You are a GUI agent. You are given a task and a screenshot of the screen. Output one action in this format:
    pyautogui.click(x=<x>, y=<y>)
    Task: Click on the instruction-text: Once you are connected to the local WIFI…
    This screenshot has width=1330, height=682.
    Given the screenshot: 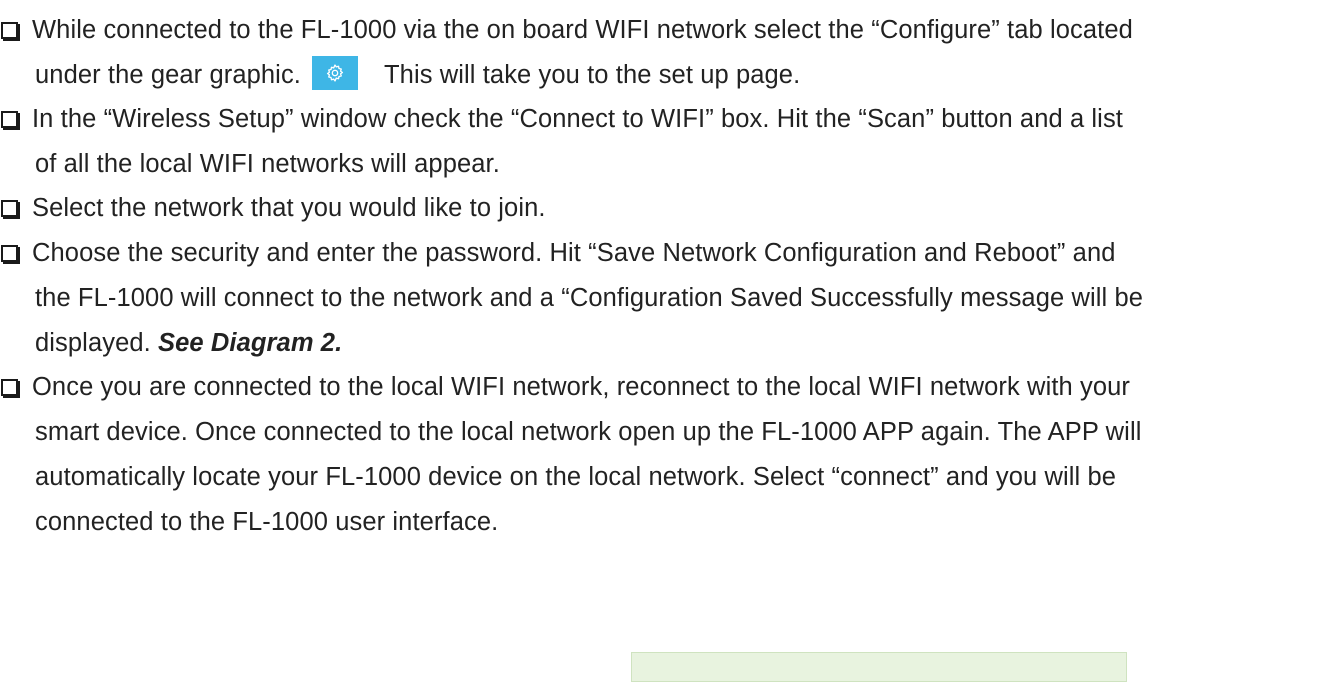 What is the action you would take?
    pyautogui.click(x=581, y=387)
    